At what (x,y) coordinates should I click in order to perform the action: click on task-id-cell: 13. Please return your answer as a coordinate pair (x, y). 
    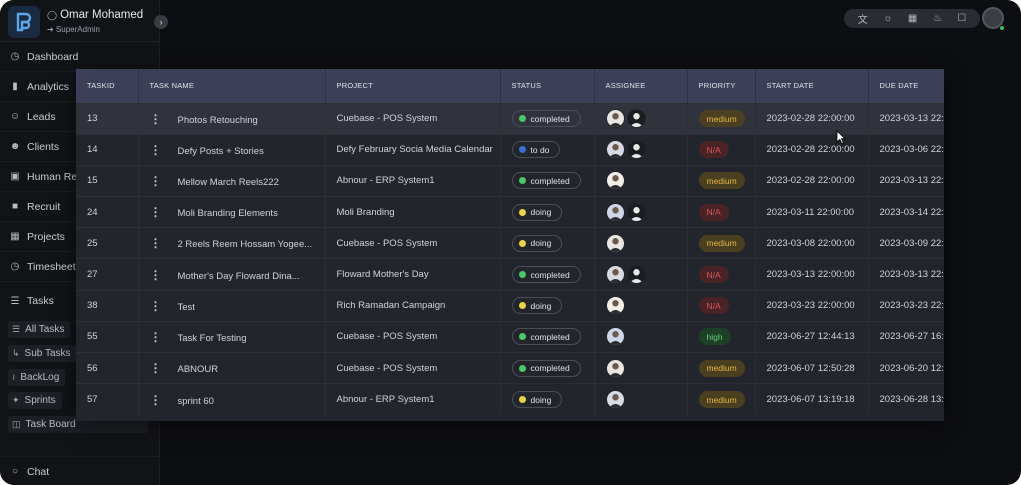
    Looking at the image, I should click on (107, 118).